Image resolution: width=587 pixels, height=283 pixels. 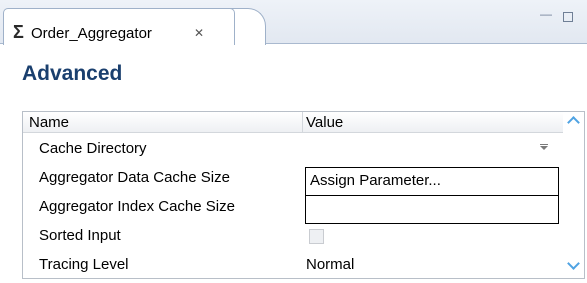 I want to click on tab-order-aggregator: Σ Order_Aggregator ✕, so click(x=119, y=26).